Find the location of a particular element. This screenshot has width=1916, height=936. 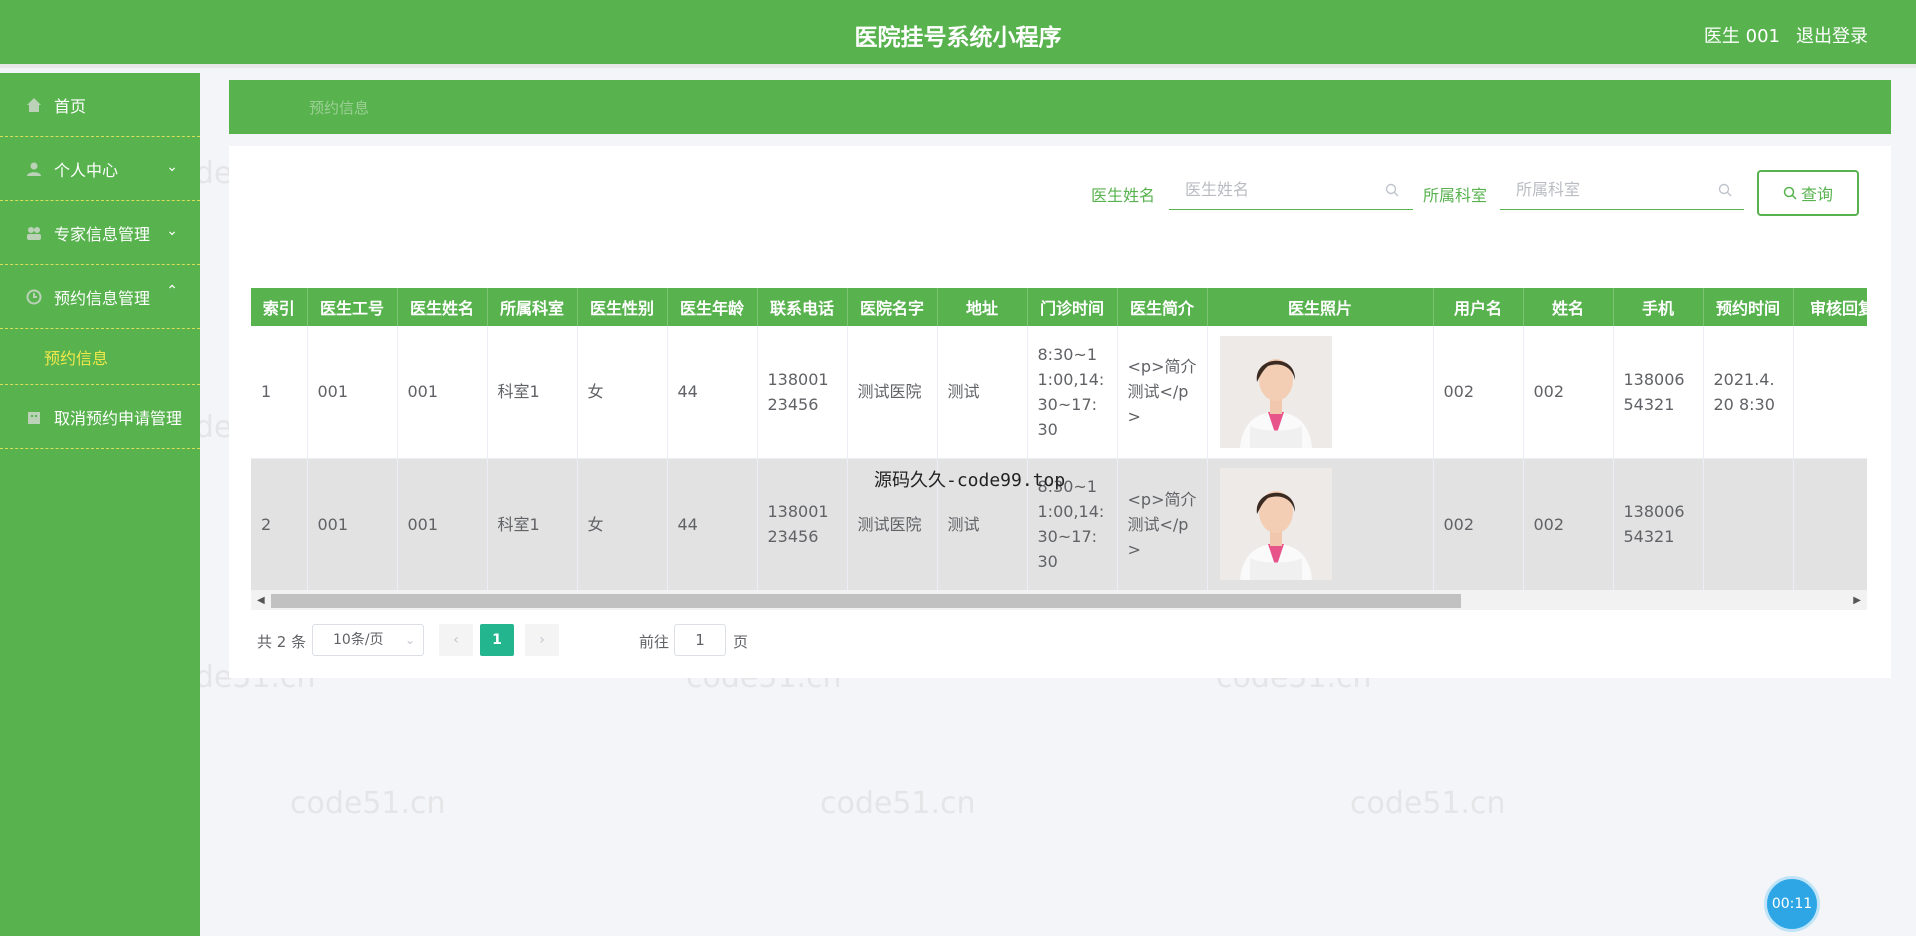

goto-page-input is located at coordinates (700, 640).